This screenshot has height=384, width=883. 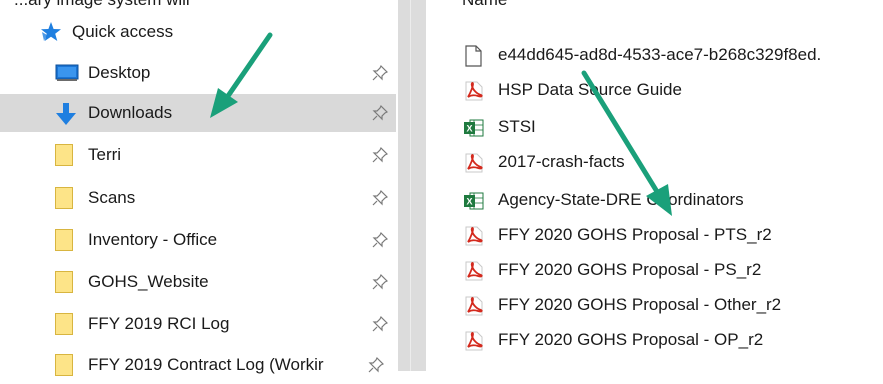 I want to click on file-name: STSI, so click(x=517, y=126).